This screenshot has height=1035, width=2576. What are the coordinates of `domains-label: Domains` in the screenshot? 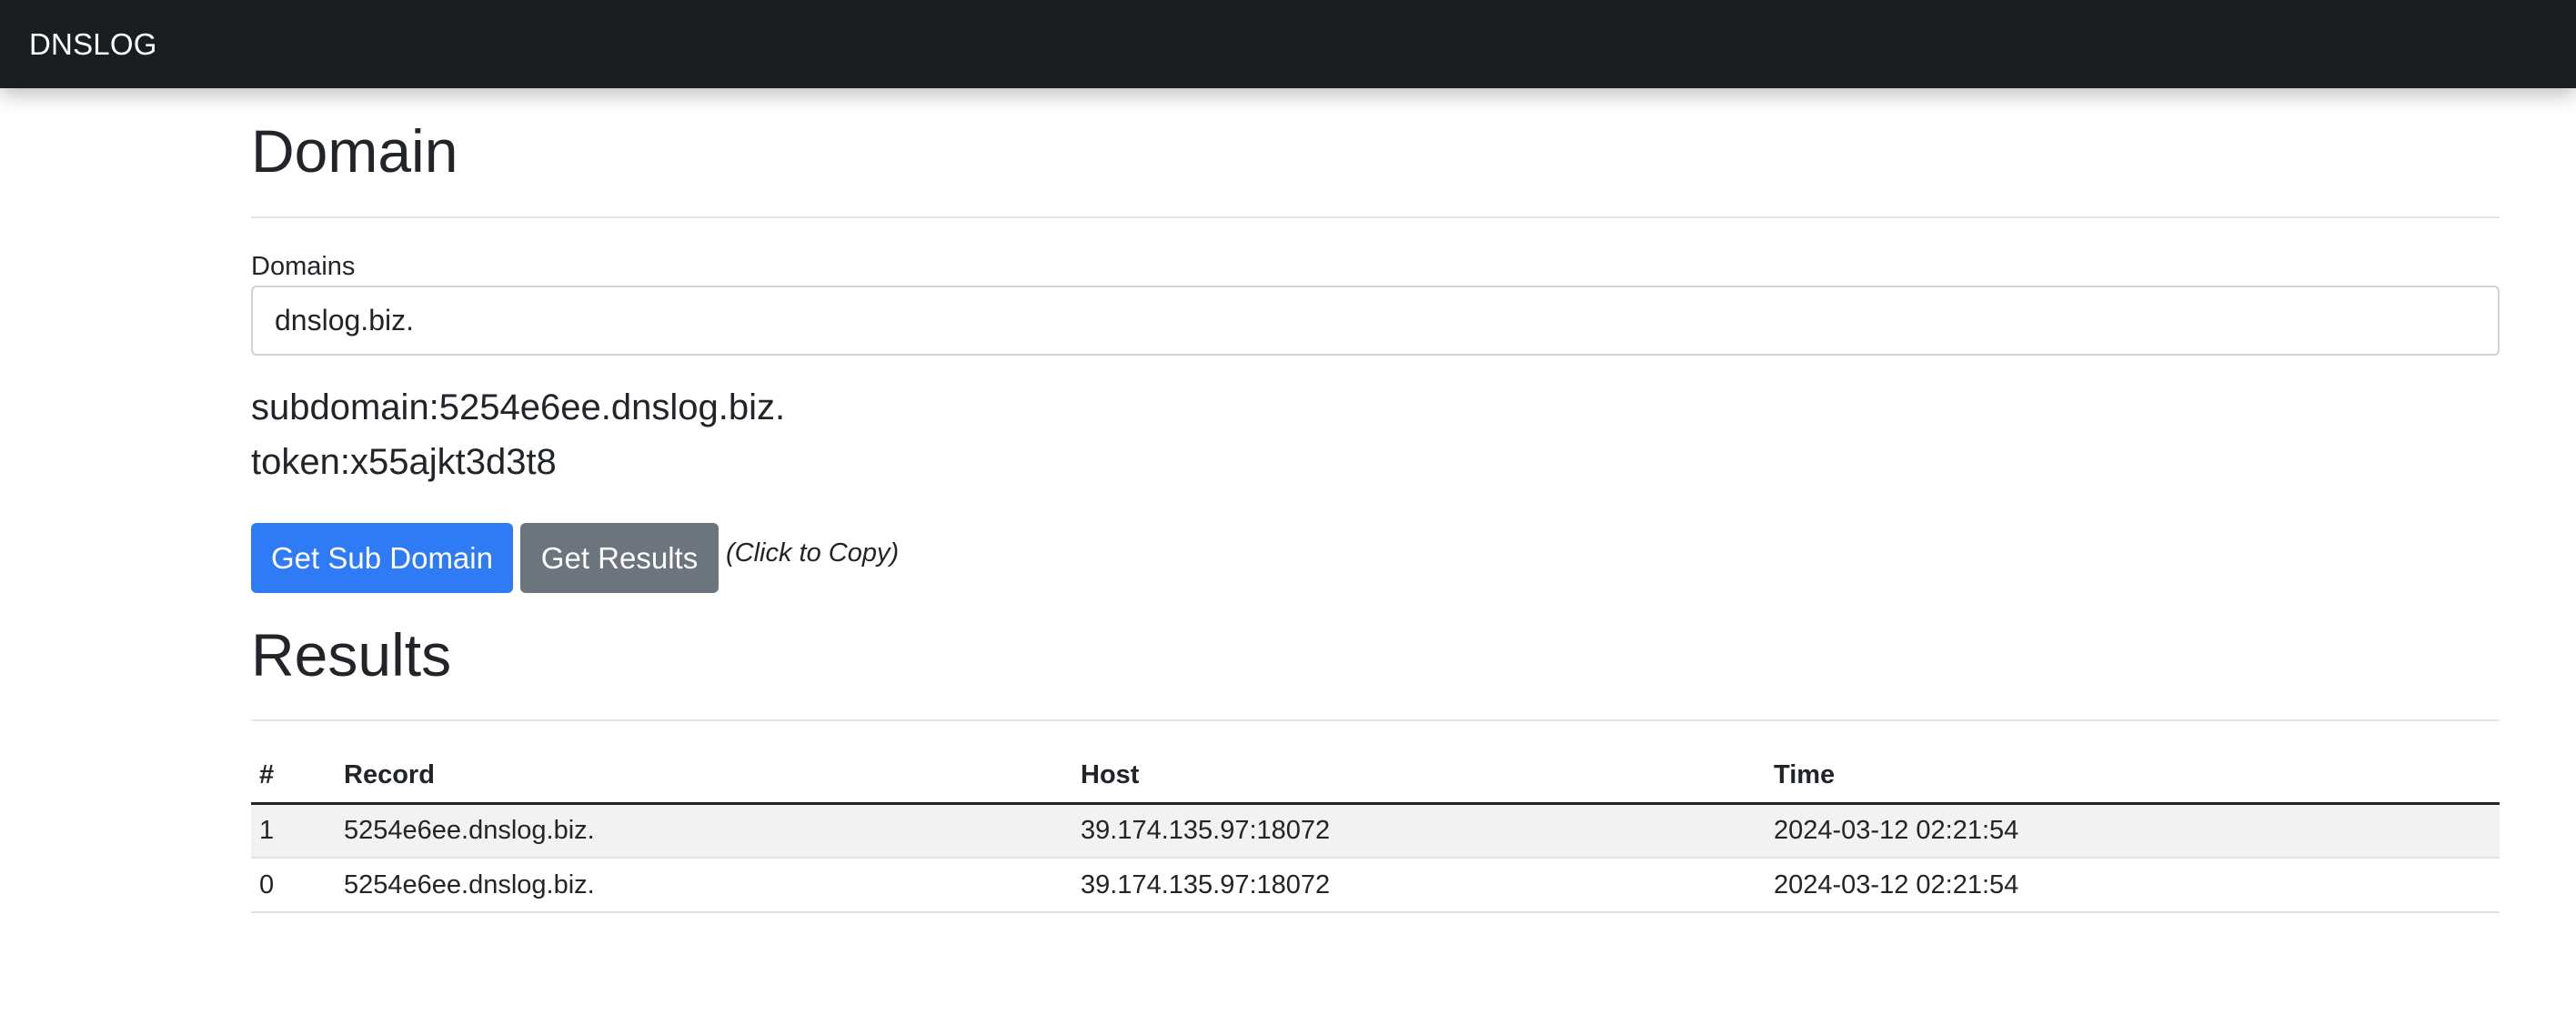 It's located at (303, 267).